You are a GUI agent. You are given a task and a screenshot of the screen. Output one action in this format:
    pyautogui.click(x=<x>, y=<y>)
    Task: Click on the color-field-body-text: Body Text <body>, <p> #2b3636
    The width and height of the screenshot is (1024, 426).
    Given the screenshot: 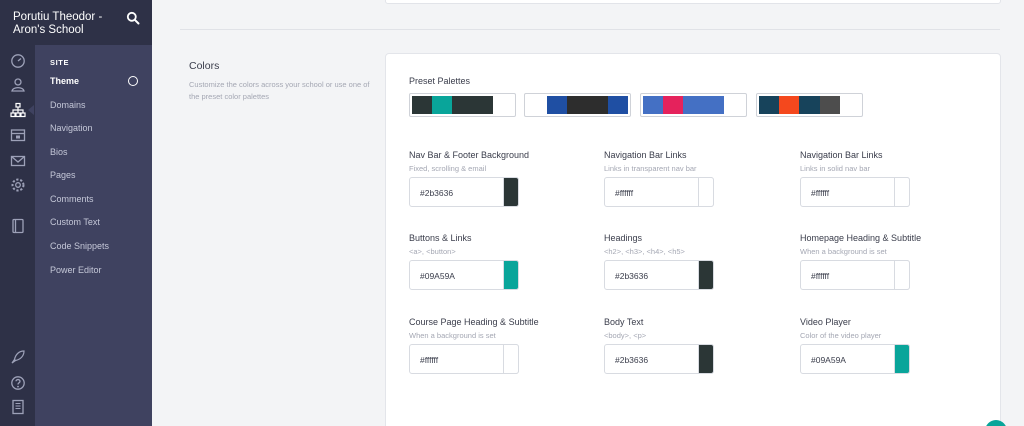 What is the action you would take?
    pyautogui.click(x=694, y=345)
    